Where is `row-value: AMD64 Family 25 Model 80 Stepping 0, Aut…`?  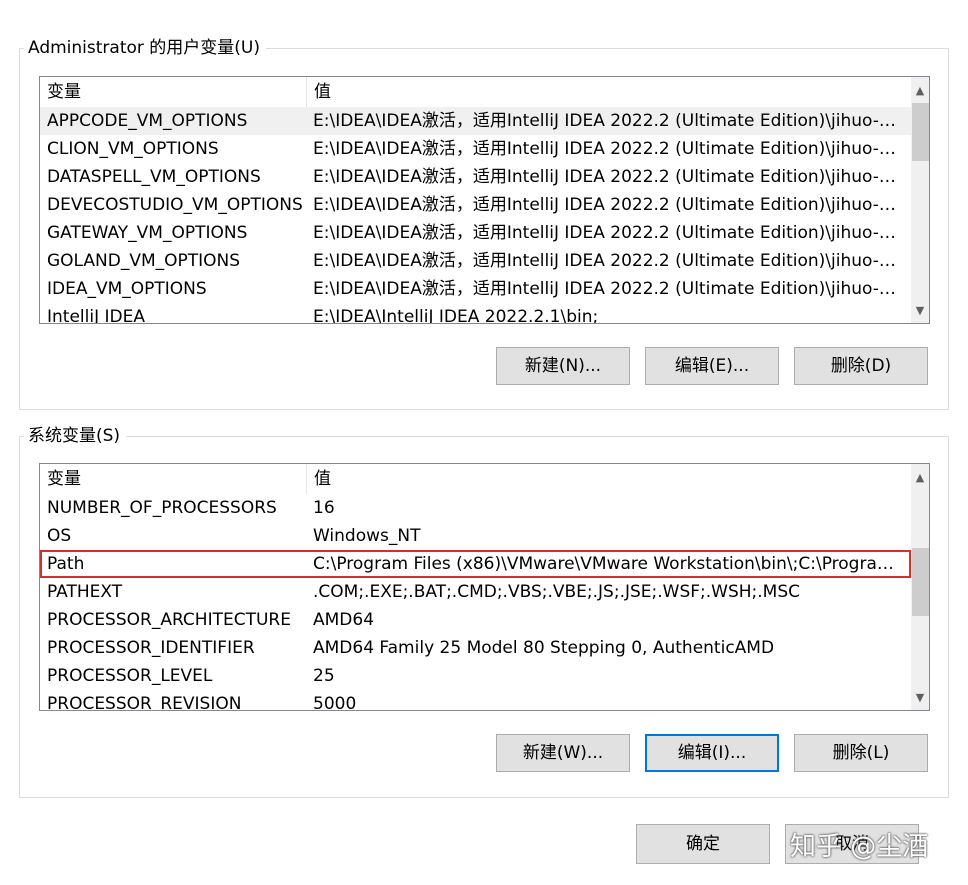 row-value: AMD64 Family 25 Model 80 Stepping 0, Aut… is located at coordinates (544, 648).